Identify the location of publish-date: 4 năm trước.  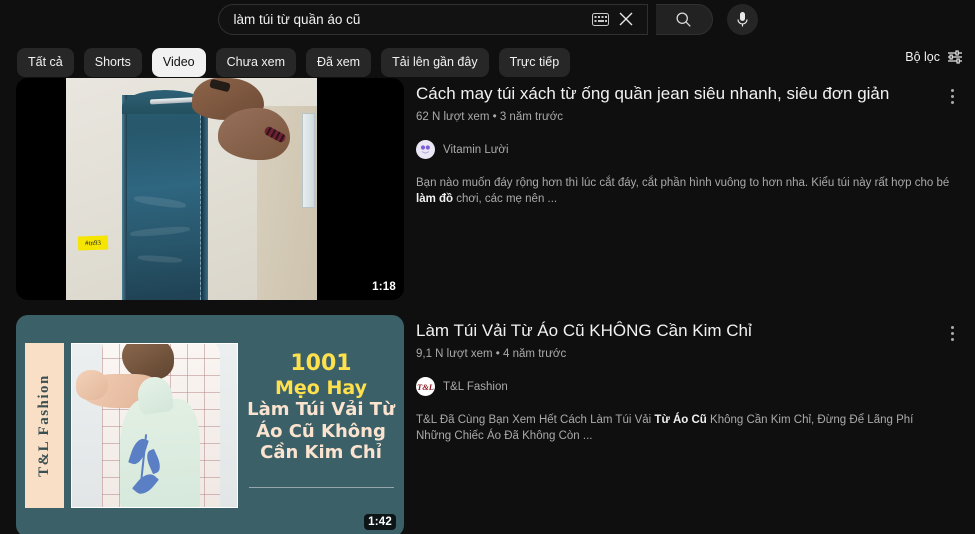
(535, 354).